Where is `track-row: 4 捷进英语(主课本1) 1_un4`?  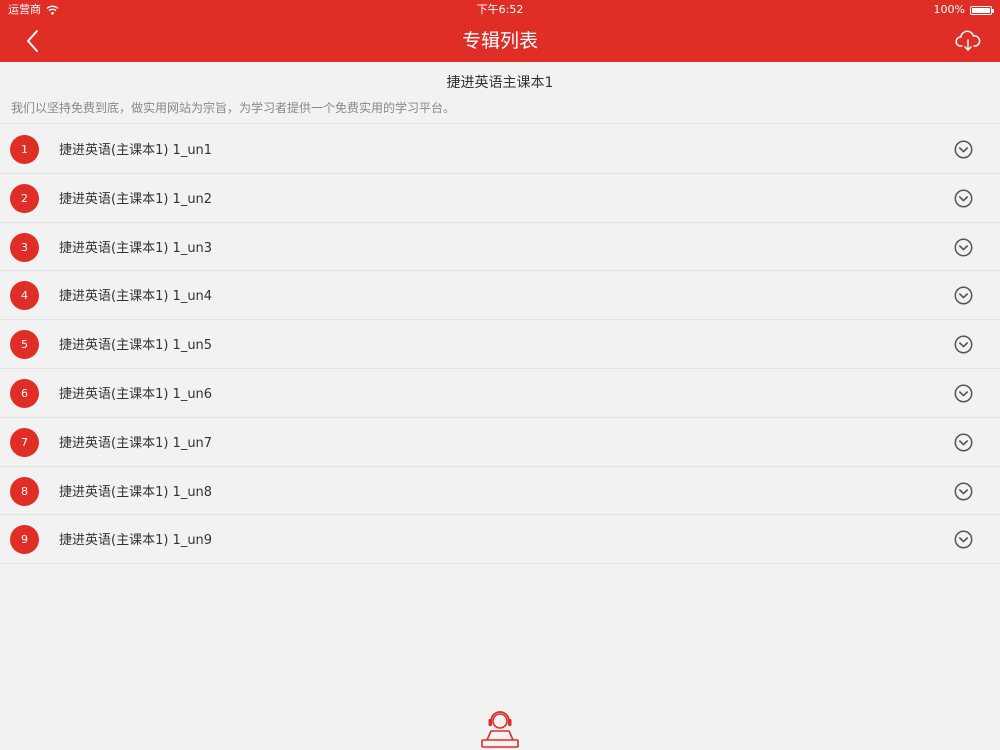 track-row: 4 捷进英语(主课本1) 1_un4 is located at coordinates (500, 296).